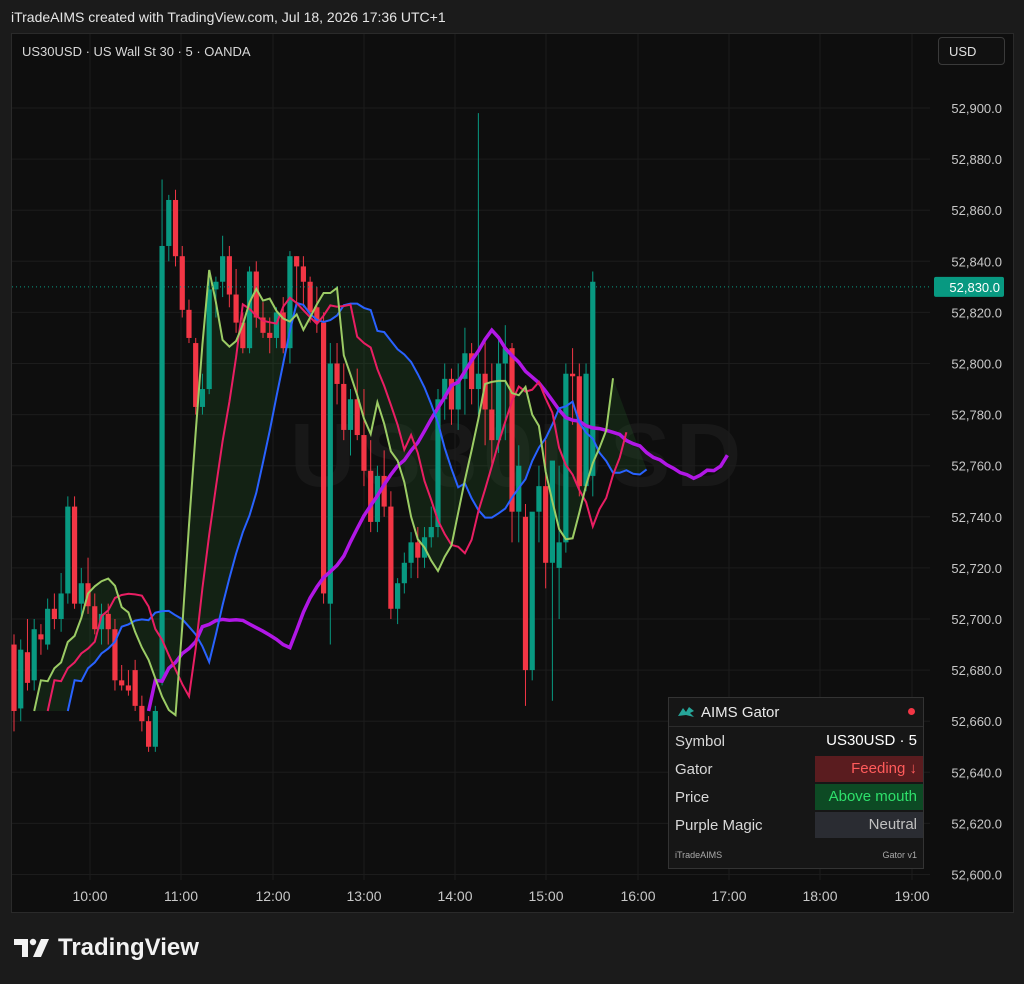 This screenshot has height=984, width=1024. I want to click on time-tick-label: 17:00, so click(728, 896).